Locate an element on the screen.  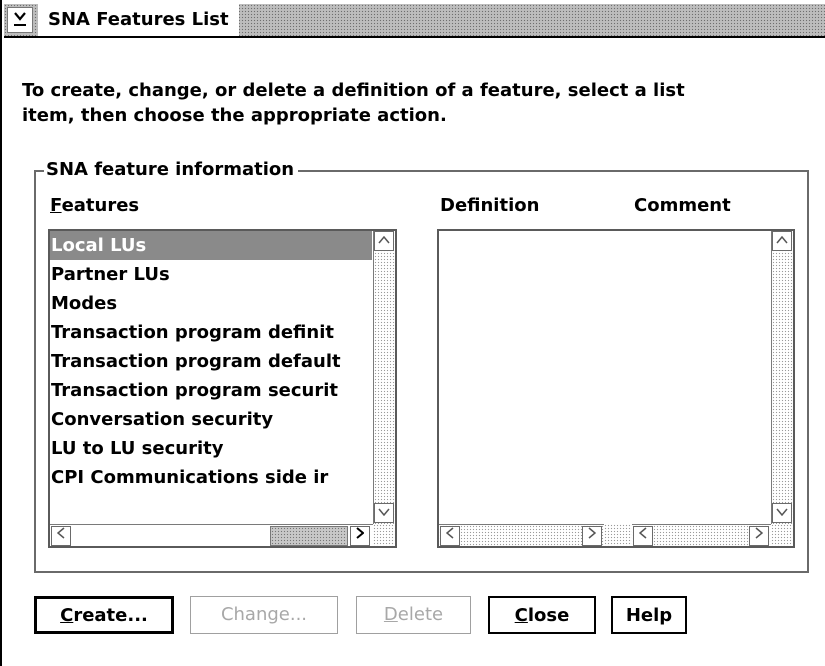
help-button: Help is located at coordinates (649, 615).